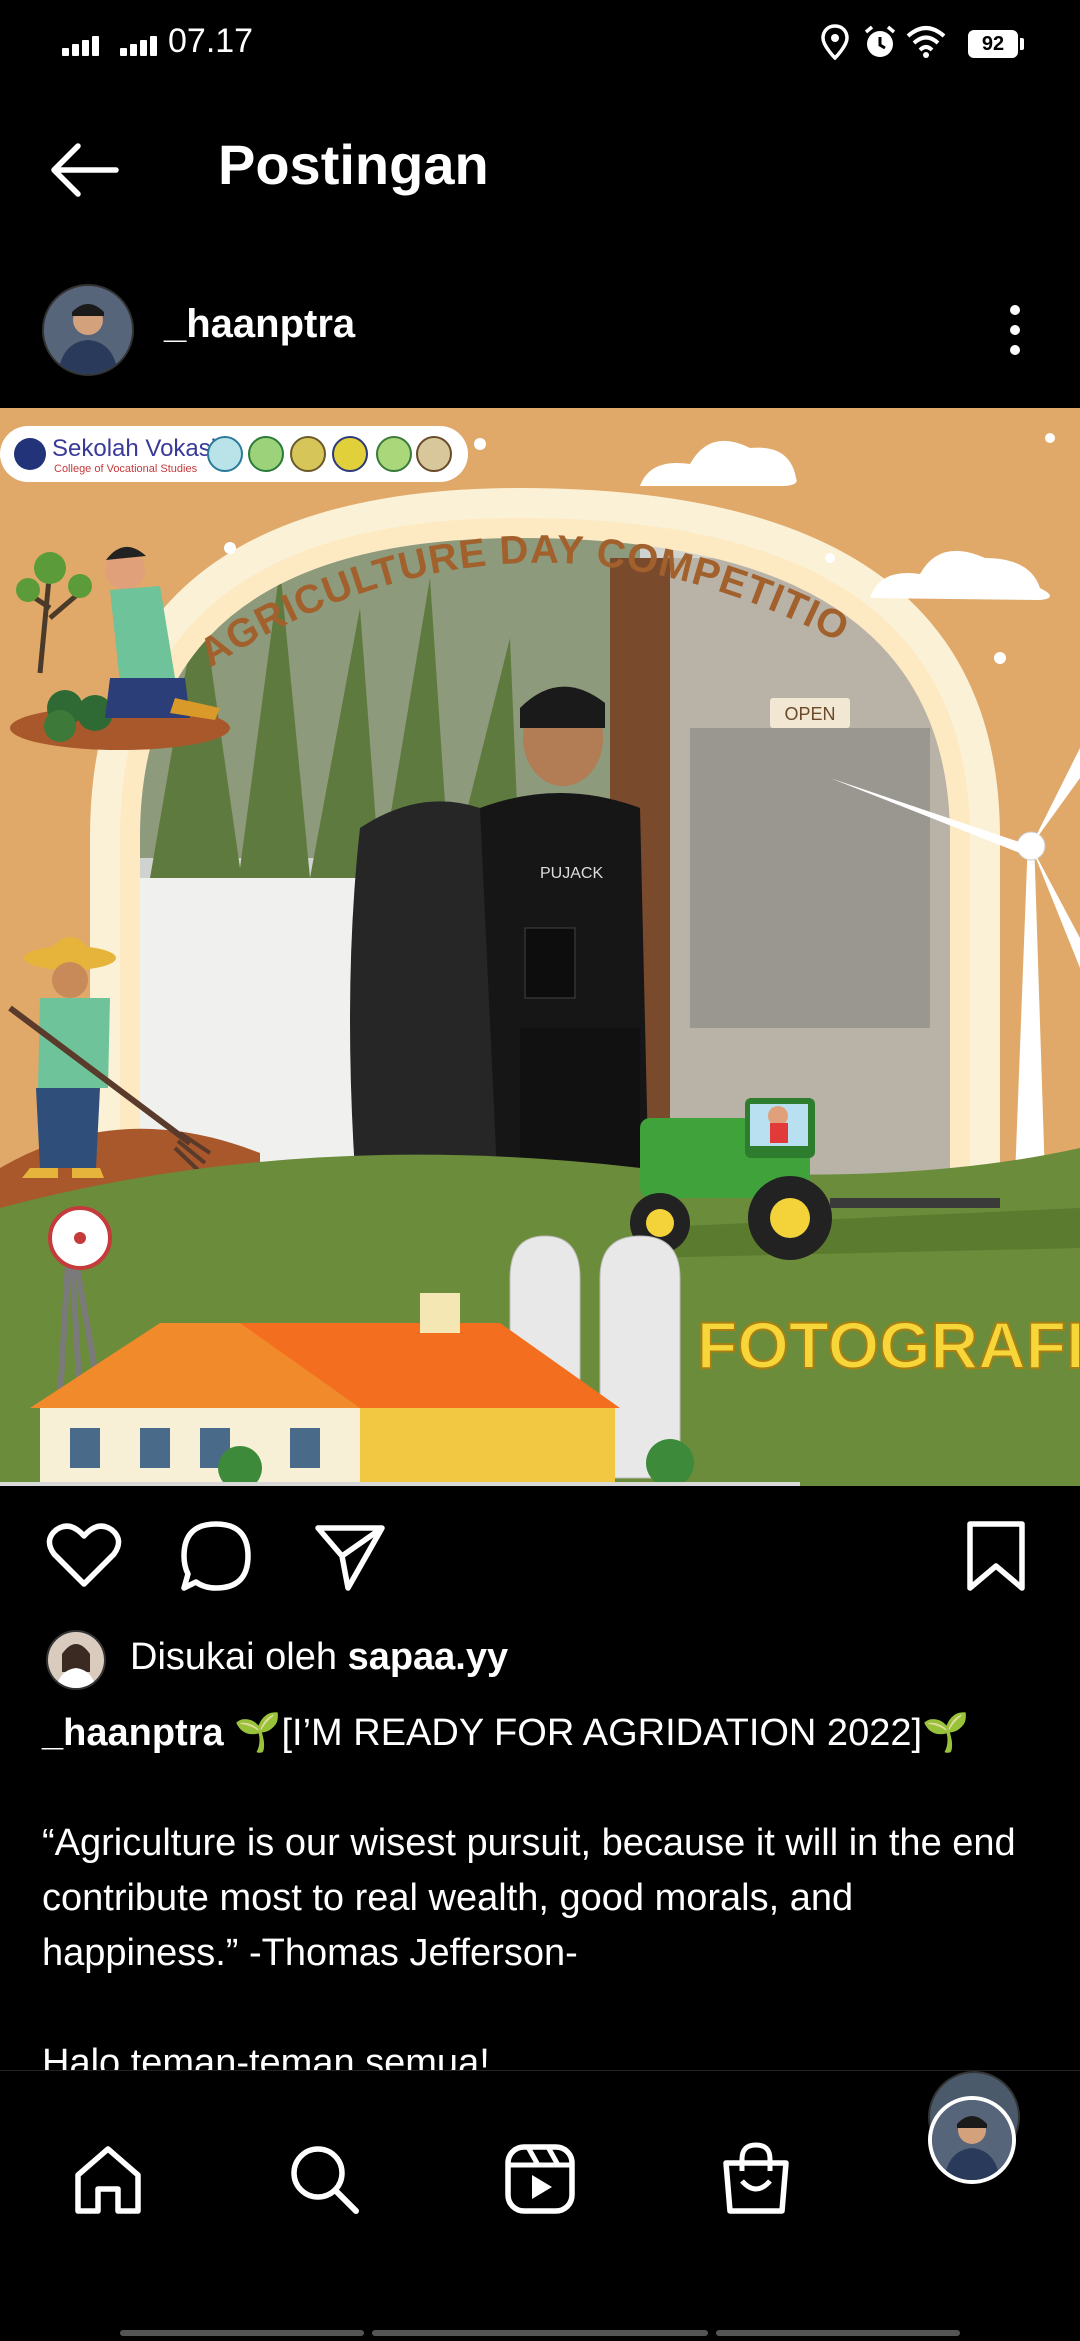 The height and width of the screenshot is (2341, 1080). What do you see at coordinates (428, 1657) in the screenshot?
I see `liked-by-username: sapaa.yy` at bounding box center [428, 1657].